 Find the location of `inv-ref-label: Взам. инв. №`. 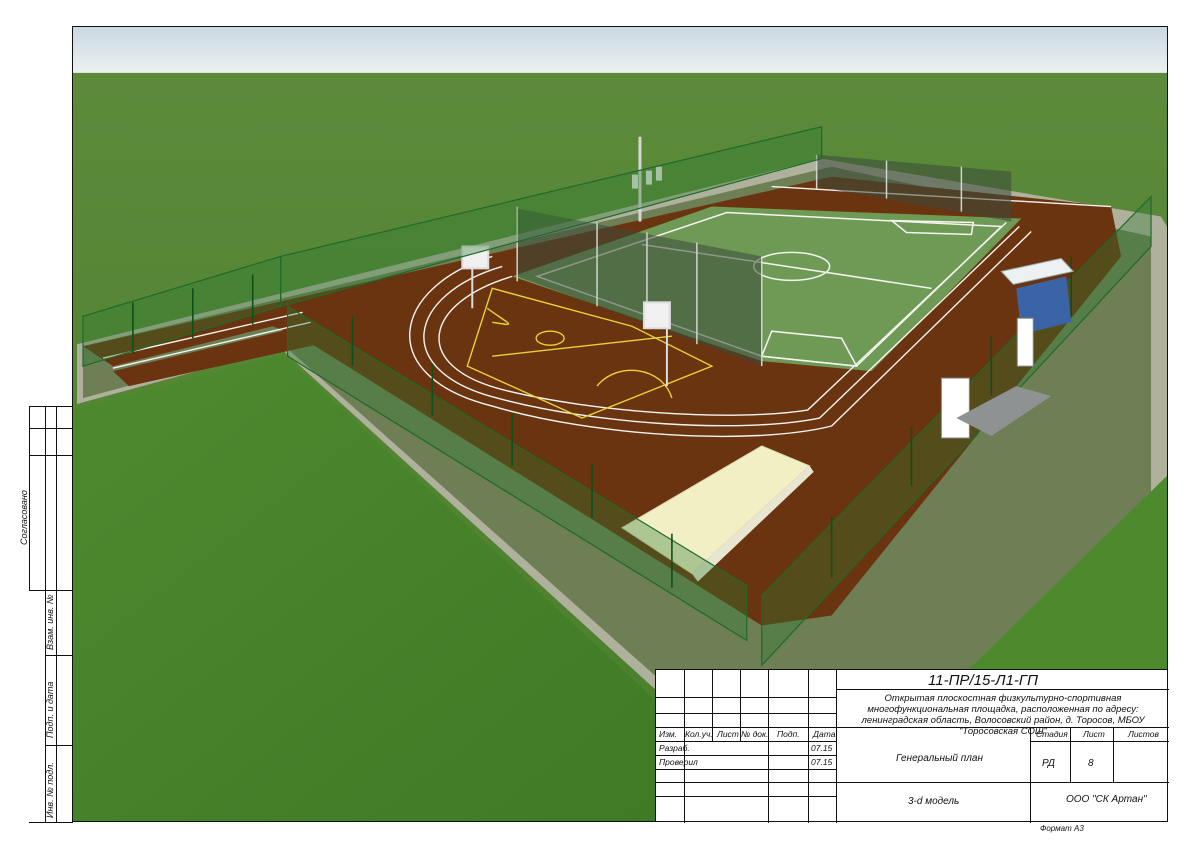

inv-ref-label: Взам. инв. № is located at coordinates (50, 622).